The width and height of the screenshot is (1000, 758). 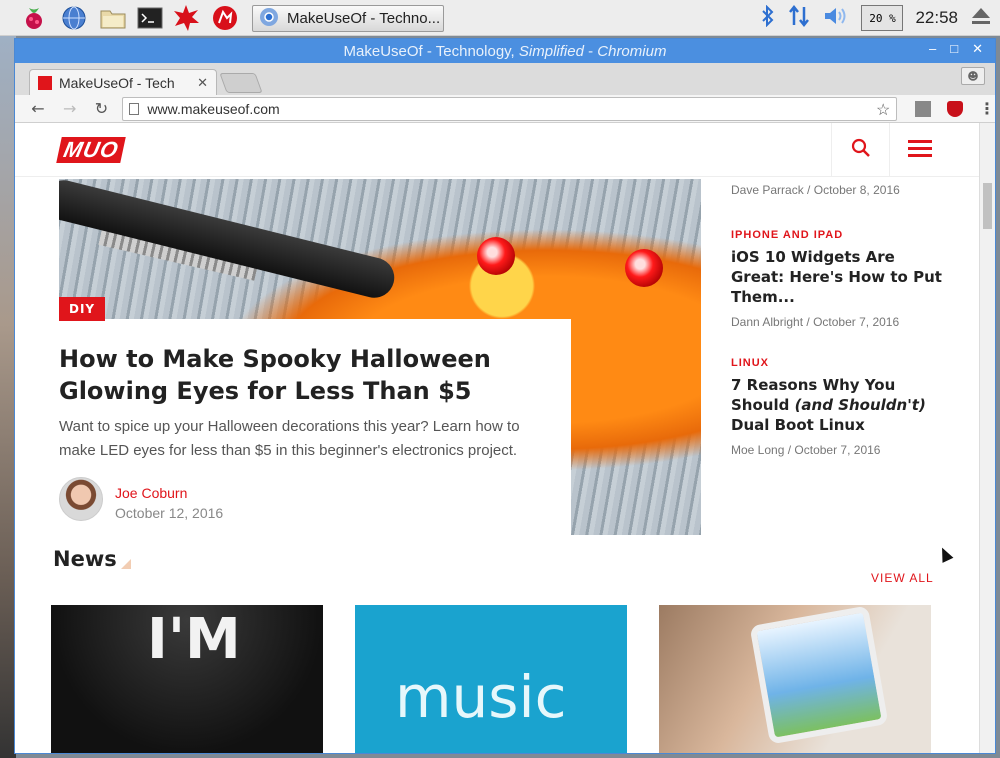 What do you see at coordinates (74, 18) in the screenshot?
I see `web-browser-globe-icon` at bounding box center [74, 18].